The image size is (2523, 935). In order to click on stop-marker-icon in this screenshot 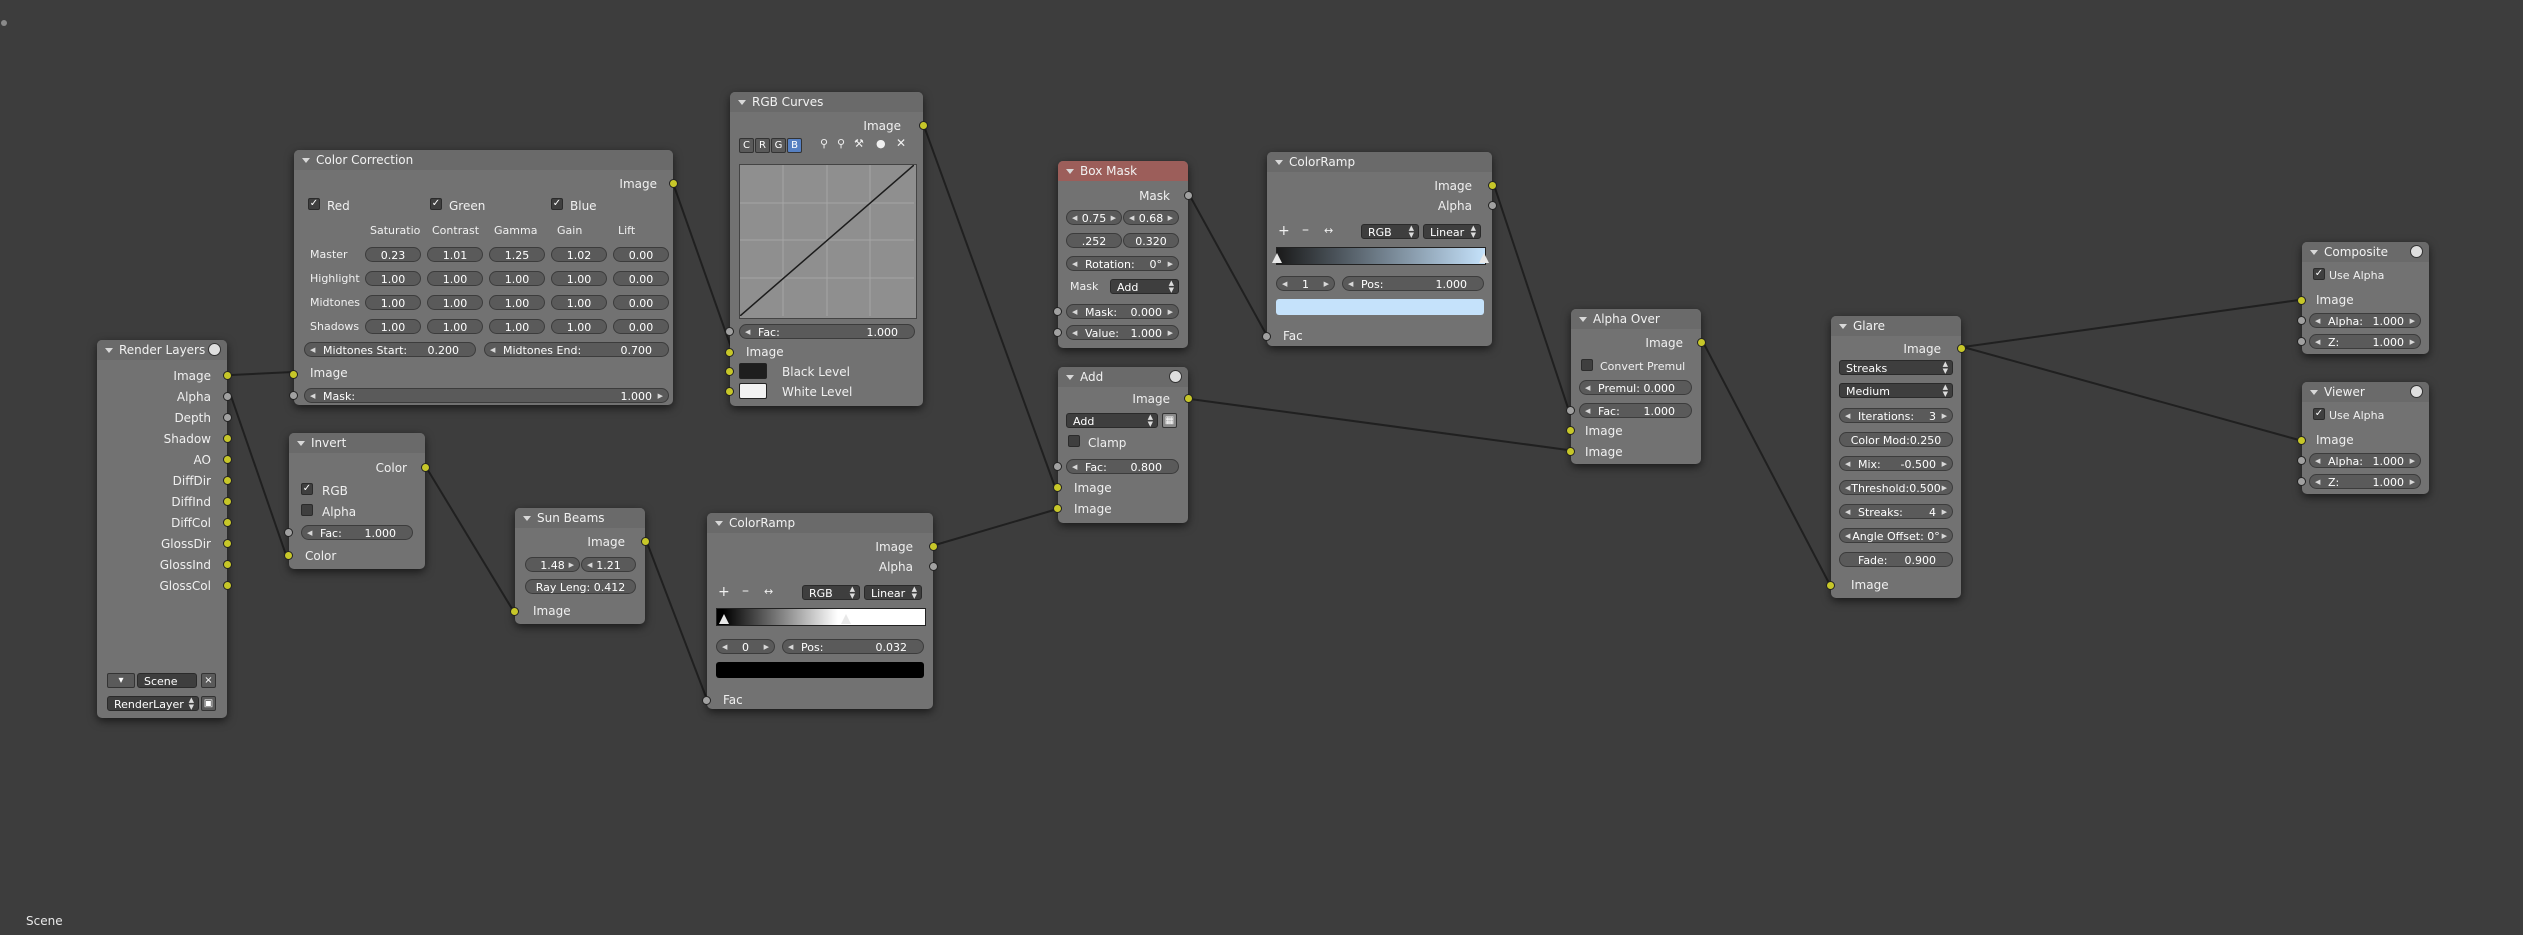, I will do `click(724, 619)`.